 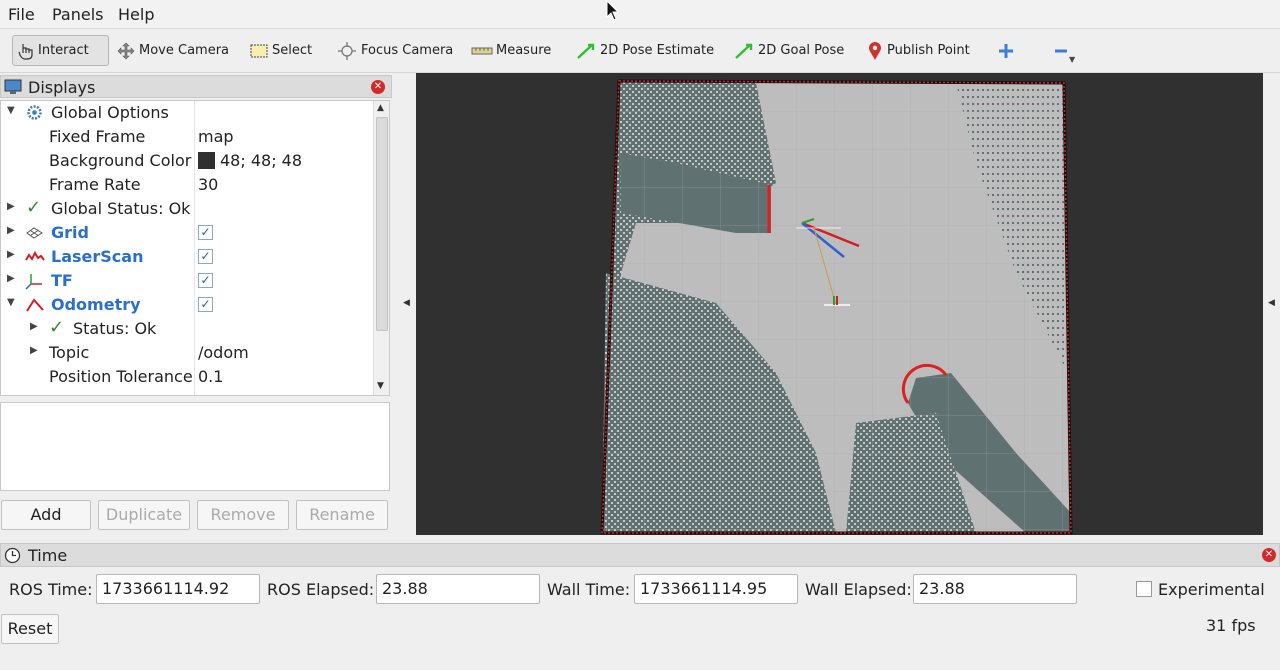 What do you see at coordinates (342, 515) in the screenshot?
I see `rename-button: Rename` at bounding box center [342, 515].